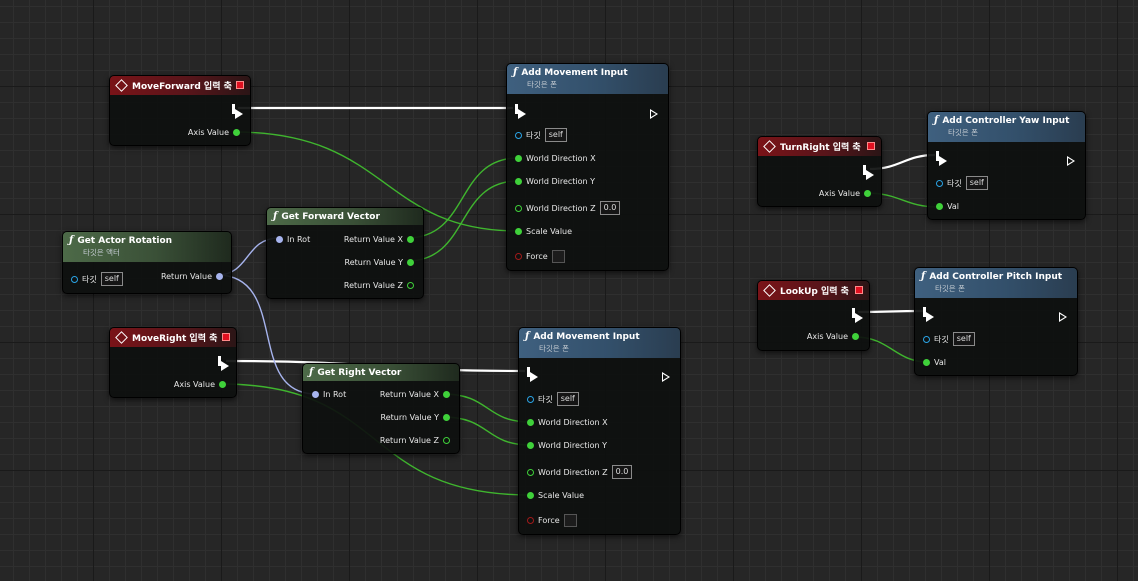 The height and width of the screenshot is (581, 1138). I want to click on node-header: ƒ Add Controller Pitch Input 타깃은 폰, so click(996, 283).